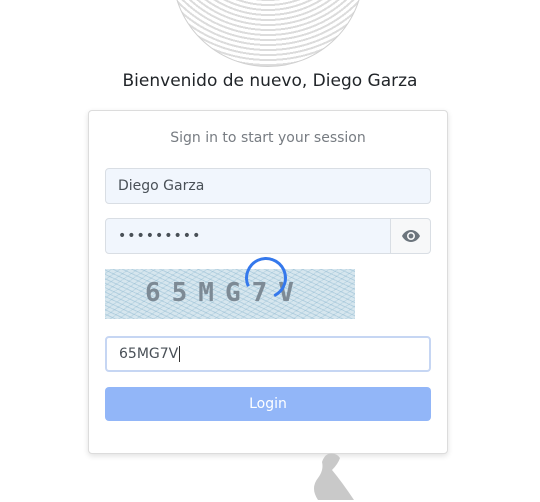  I want to click on user-avatar, so click(268, 33).